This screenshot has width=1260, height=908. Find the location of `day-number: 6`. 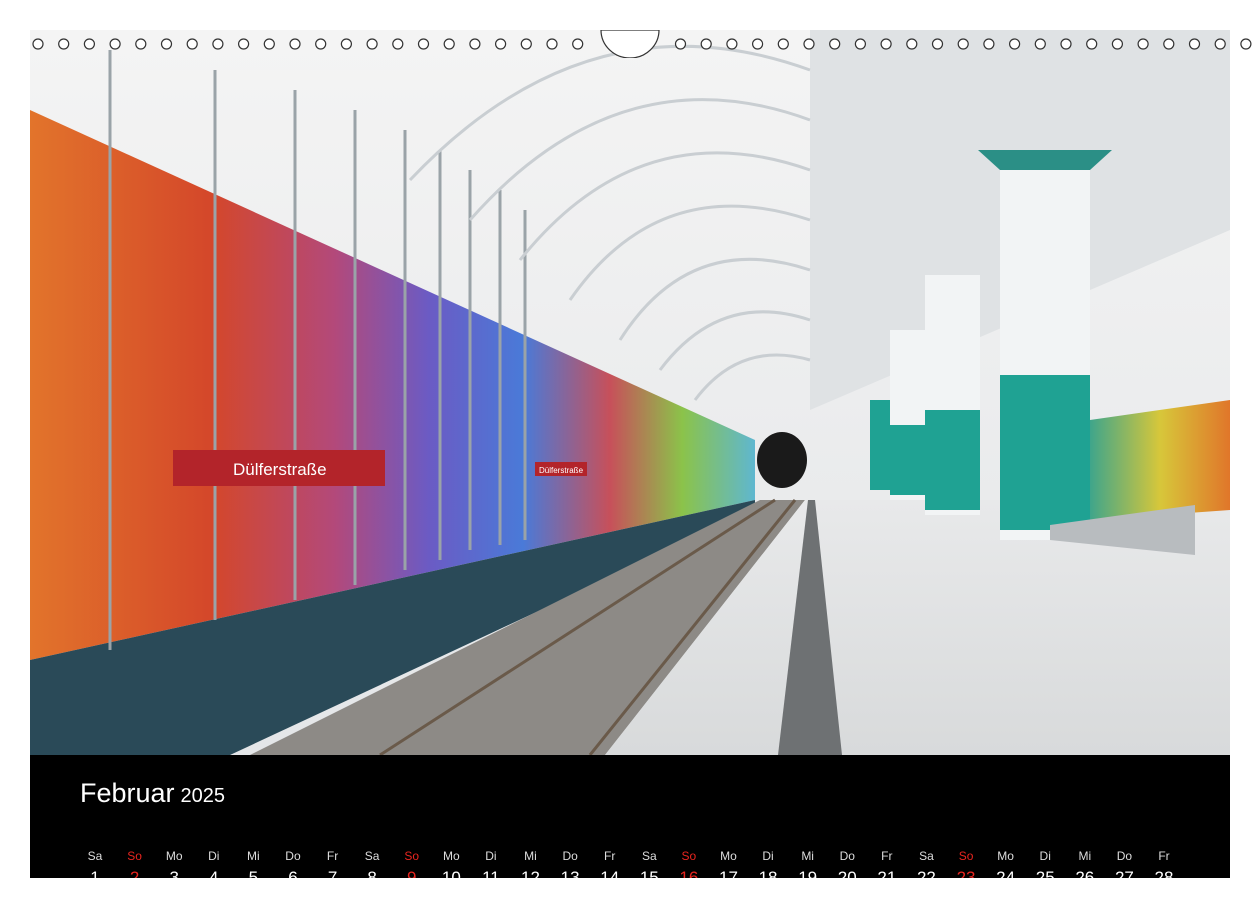

day-number: 6 is located at coordinates (293, 873).